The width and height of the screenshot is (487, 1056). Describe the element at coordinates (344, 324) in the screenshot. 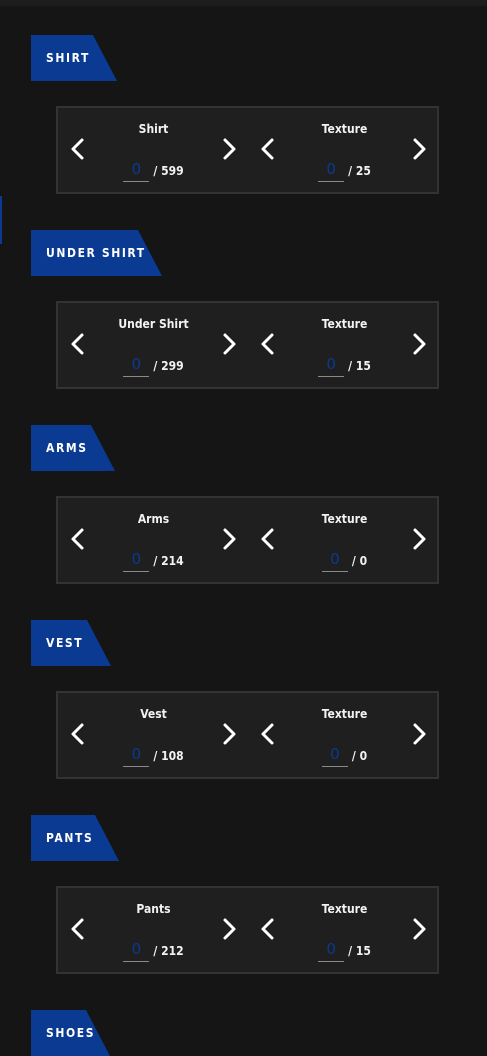

I see `under-shirt-texture-label: Texture` at that location.